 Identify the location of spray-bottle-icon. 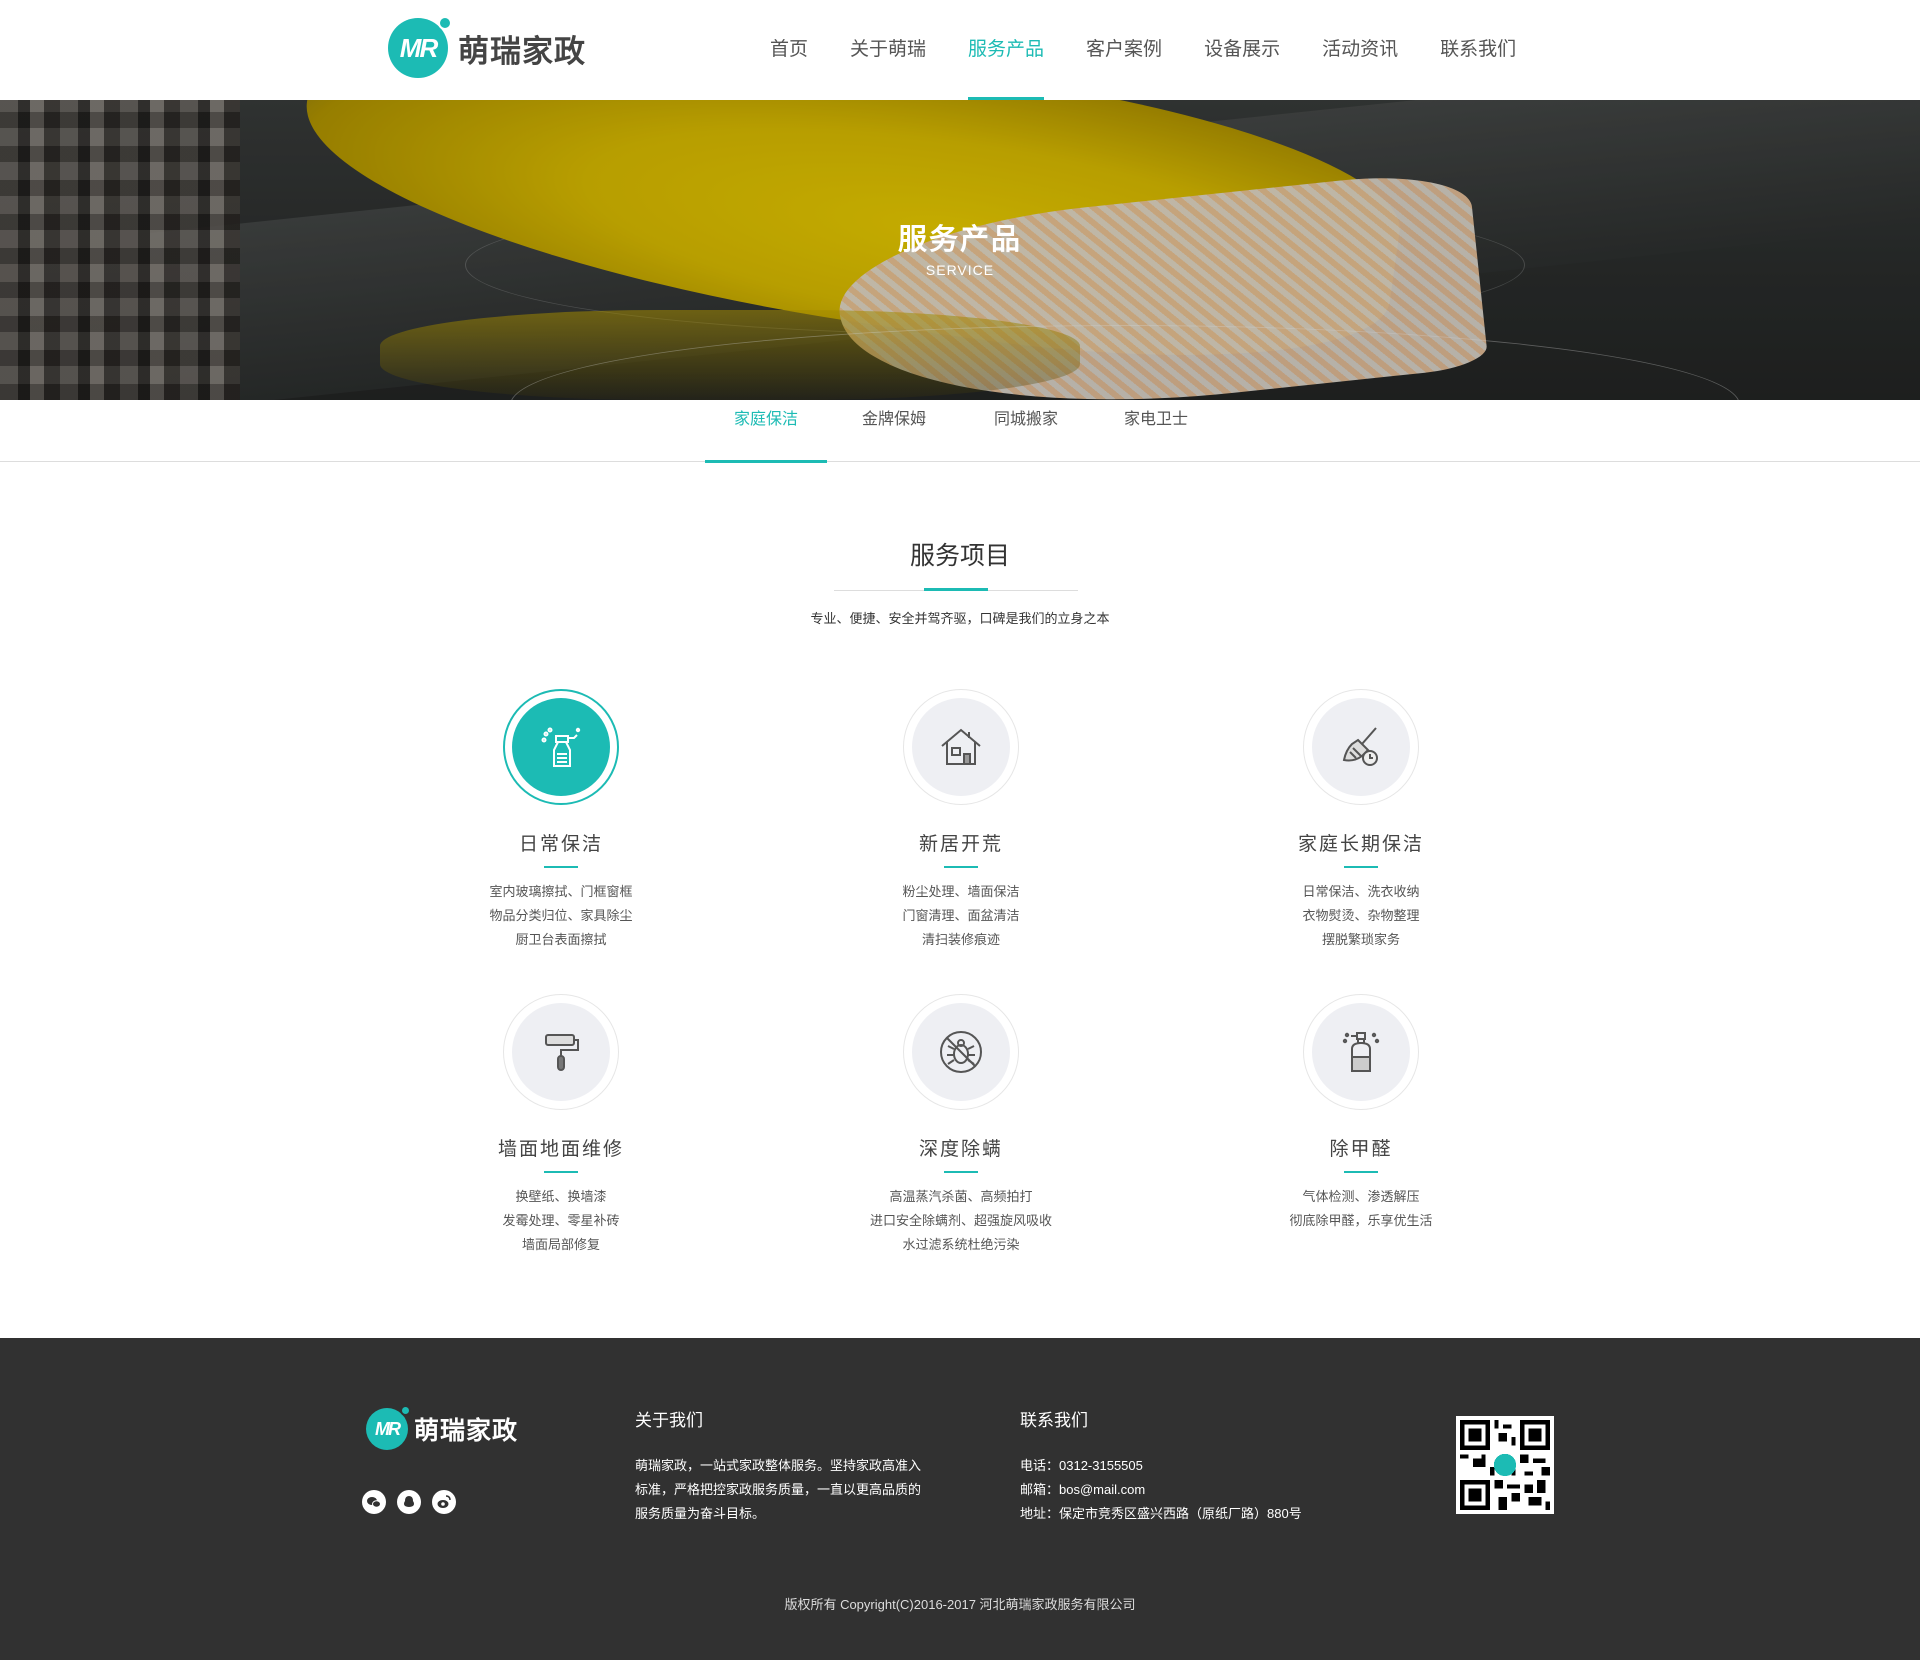
(561, 747).